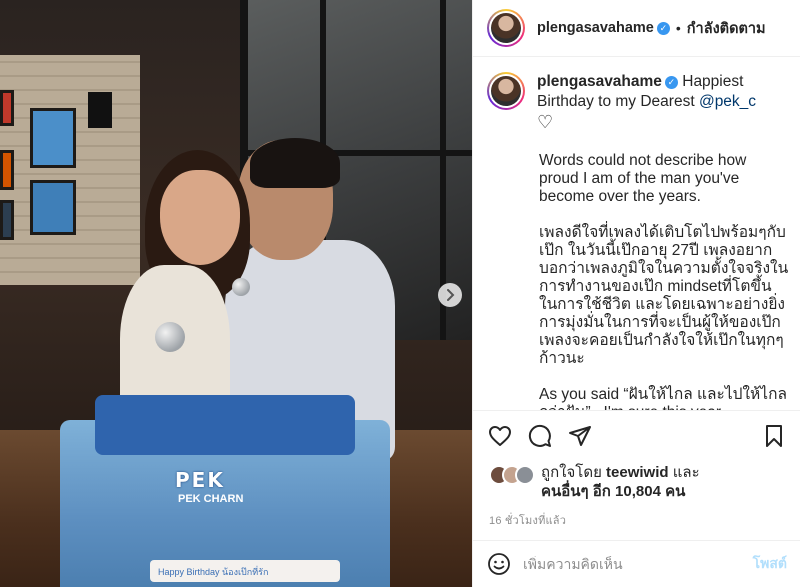  I want to click on paper-plane-icon, so click(580, 435).